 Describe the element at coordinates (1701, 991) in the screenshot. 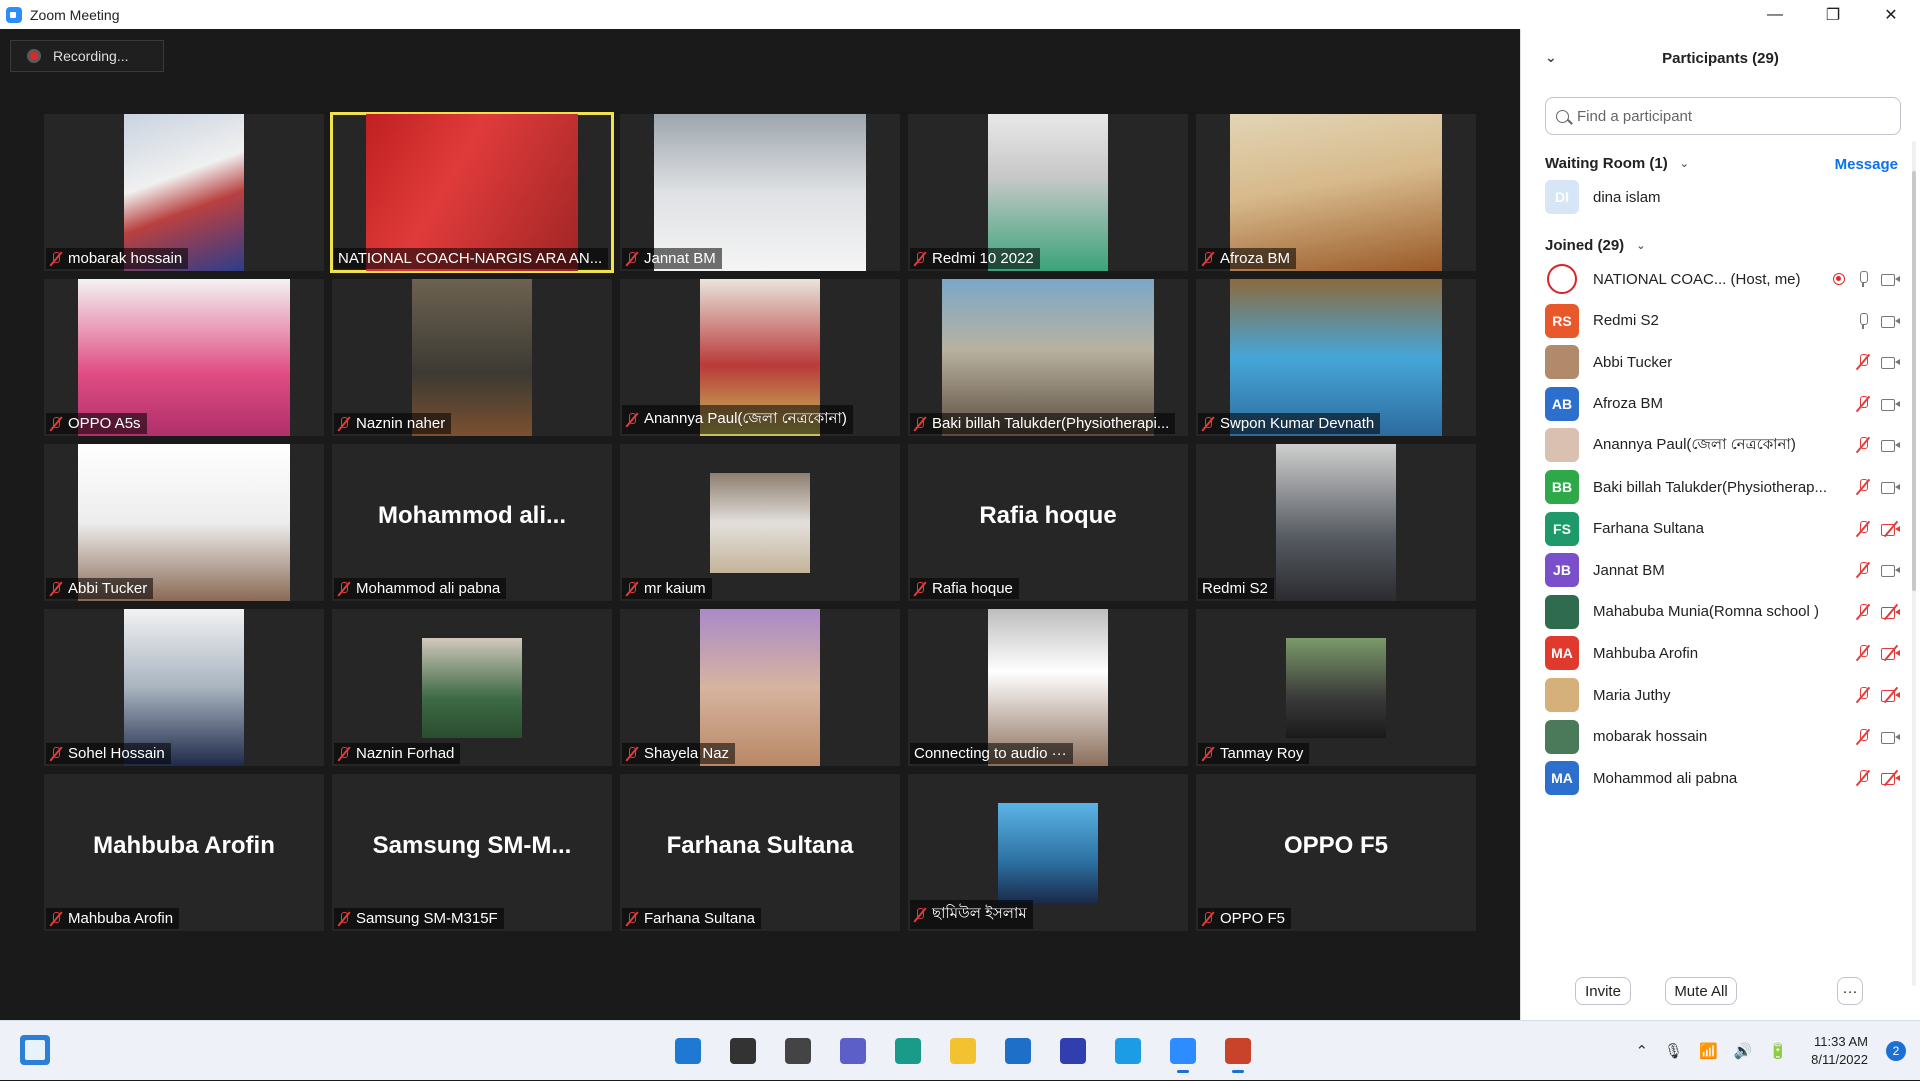

I see `mute-all-button: Mute All` at that location.